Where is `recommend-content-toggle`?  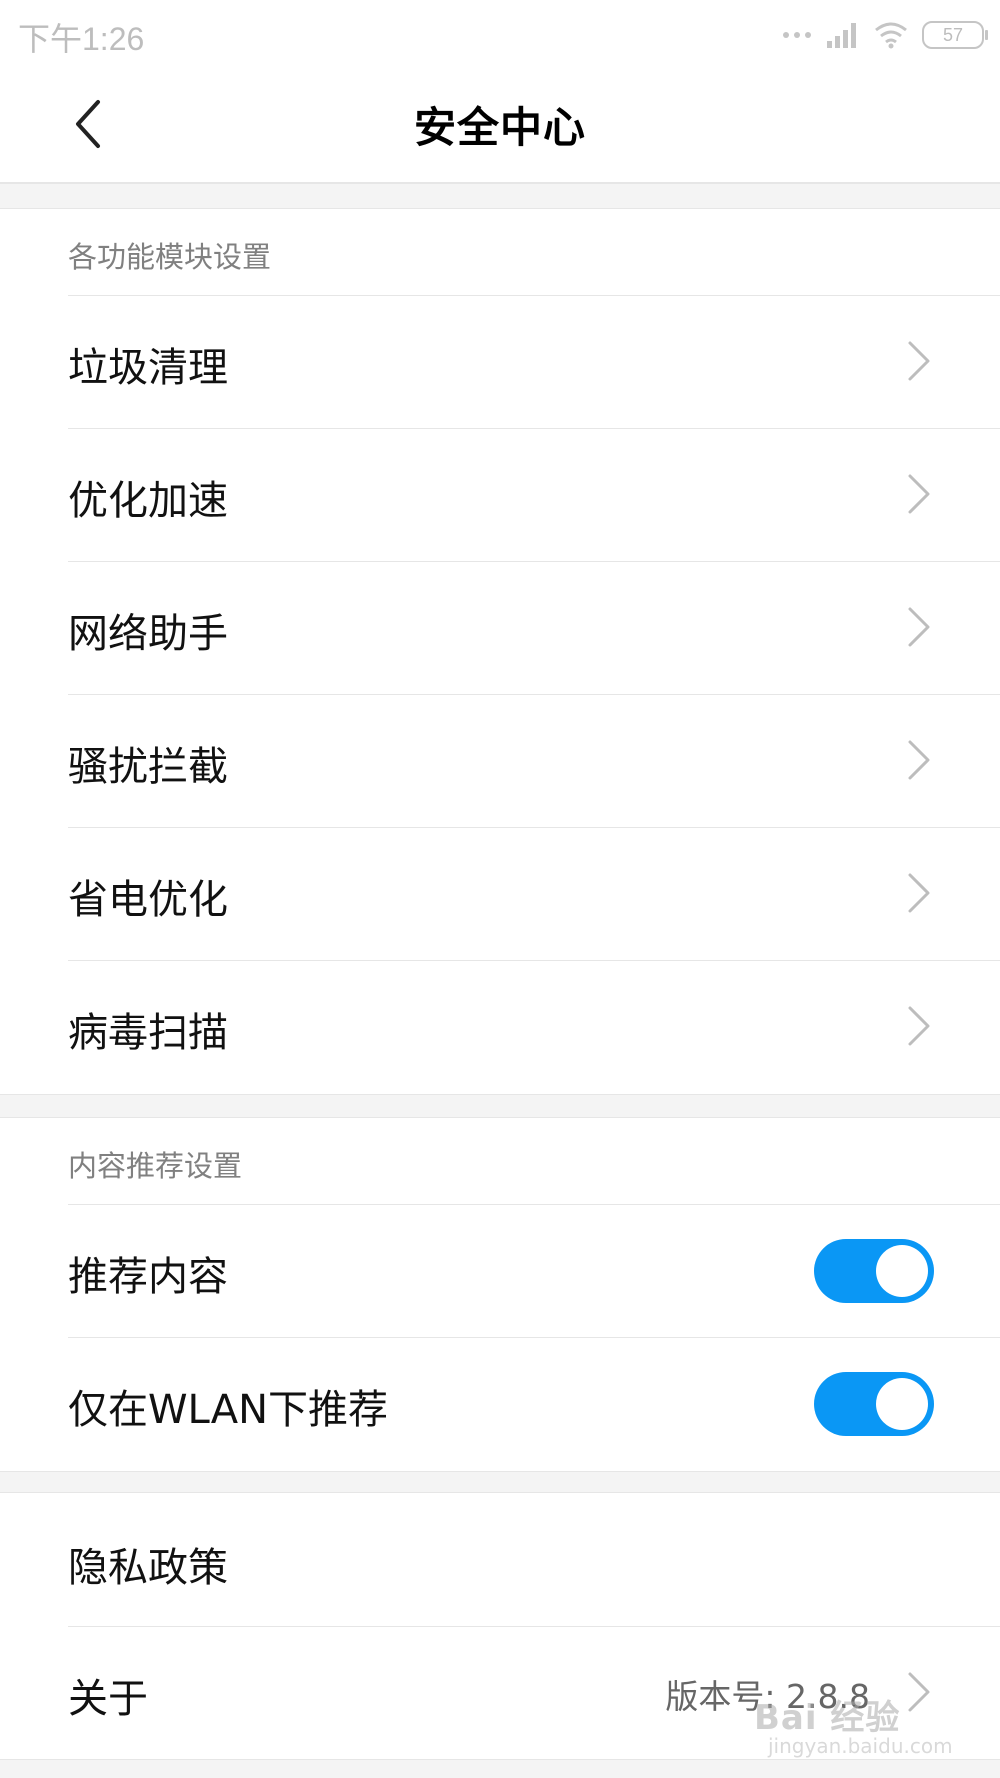 recommend-content-toggle is located at coordinates (874, 1271).